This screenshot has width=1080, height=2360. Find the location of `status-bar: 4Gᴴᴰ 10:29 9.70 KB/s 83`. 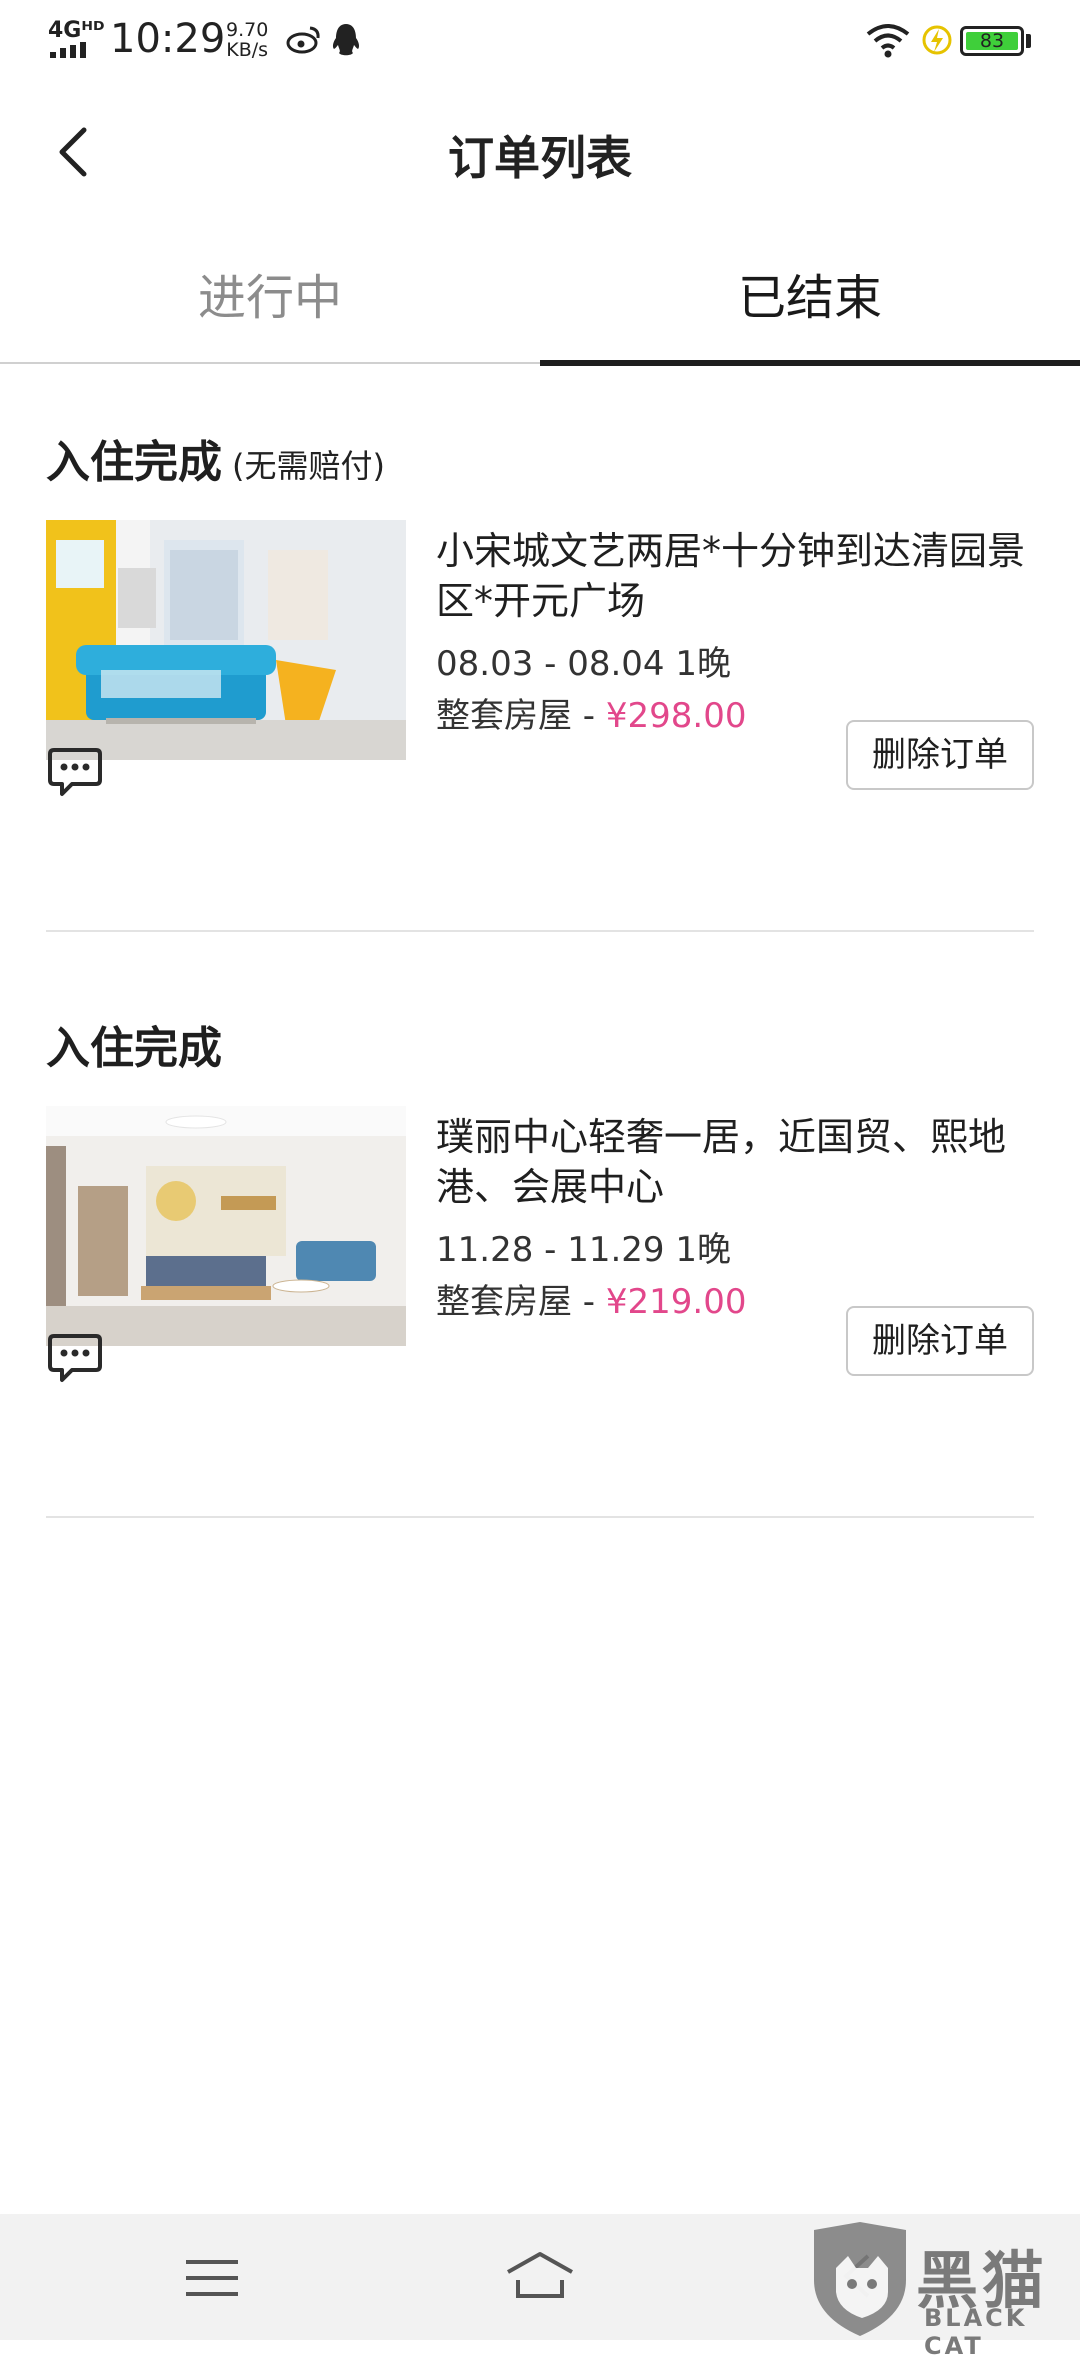

status-bar: 4Gᴴᴰ 10:29 9.70 KB/s 83 is located at coordinates (540, 43).